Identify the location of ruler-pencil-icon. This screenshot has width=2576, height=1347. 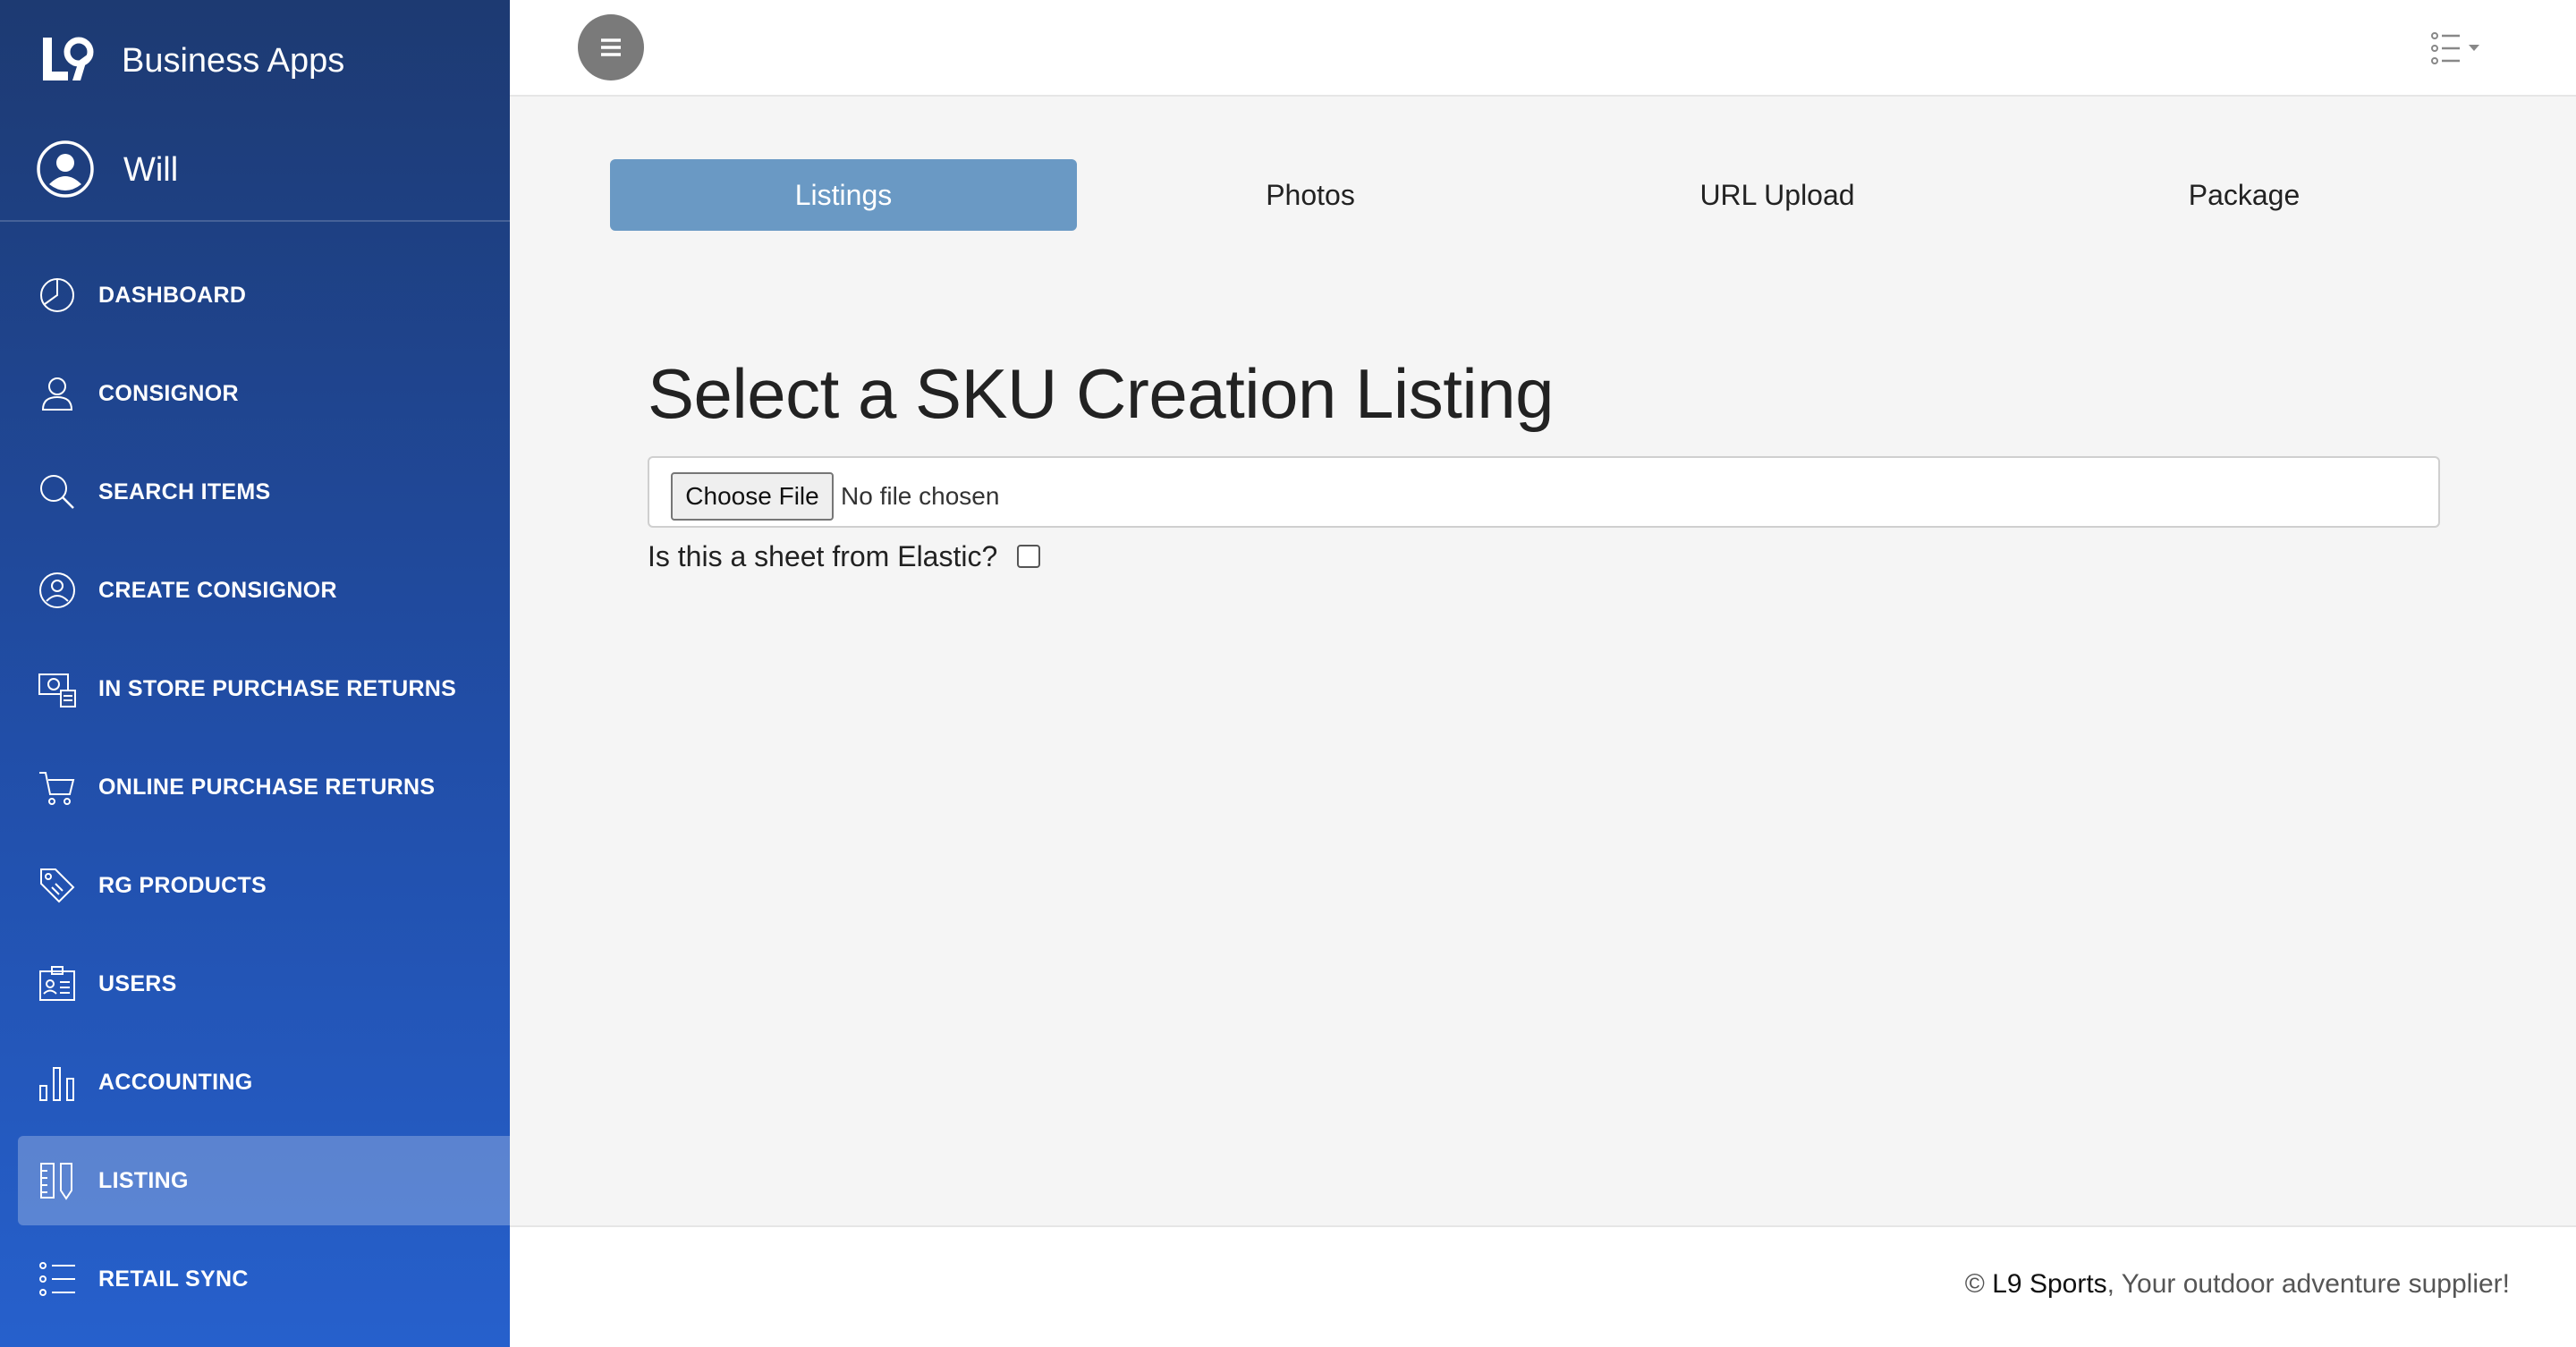
(56, 1181).